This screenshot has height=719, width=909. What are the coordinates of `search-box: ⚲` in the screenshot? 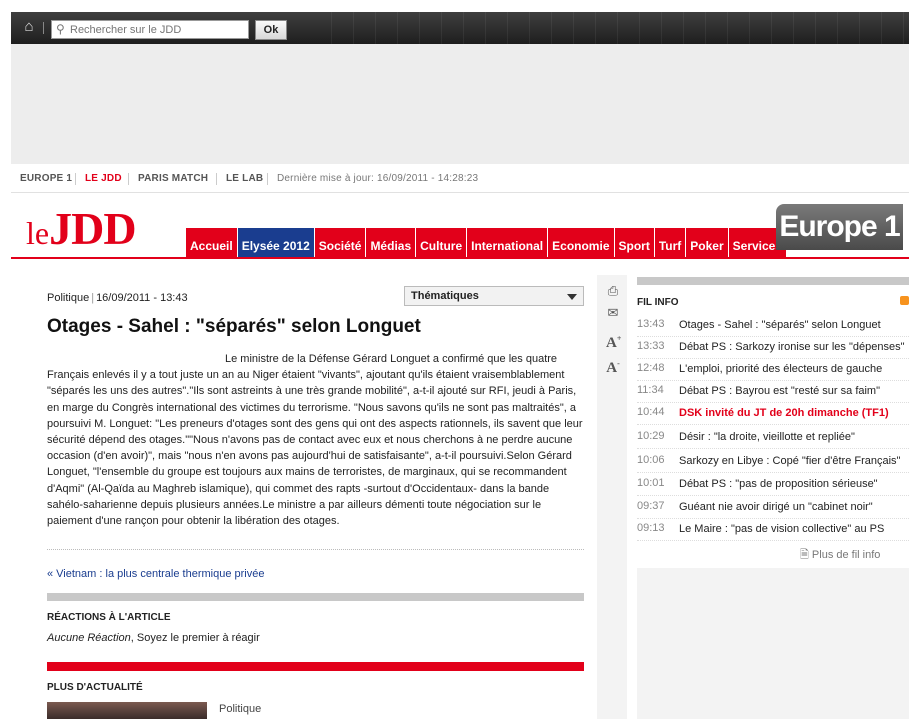 It's located at (150, 29).